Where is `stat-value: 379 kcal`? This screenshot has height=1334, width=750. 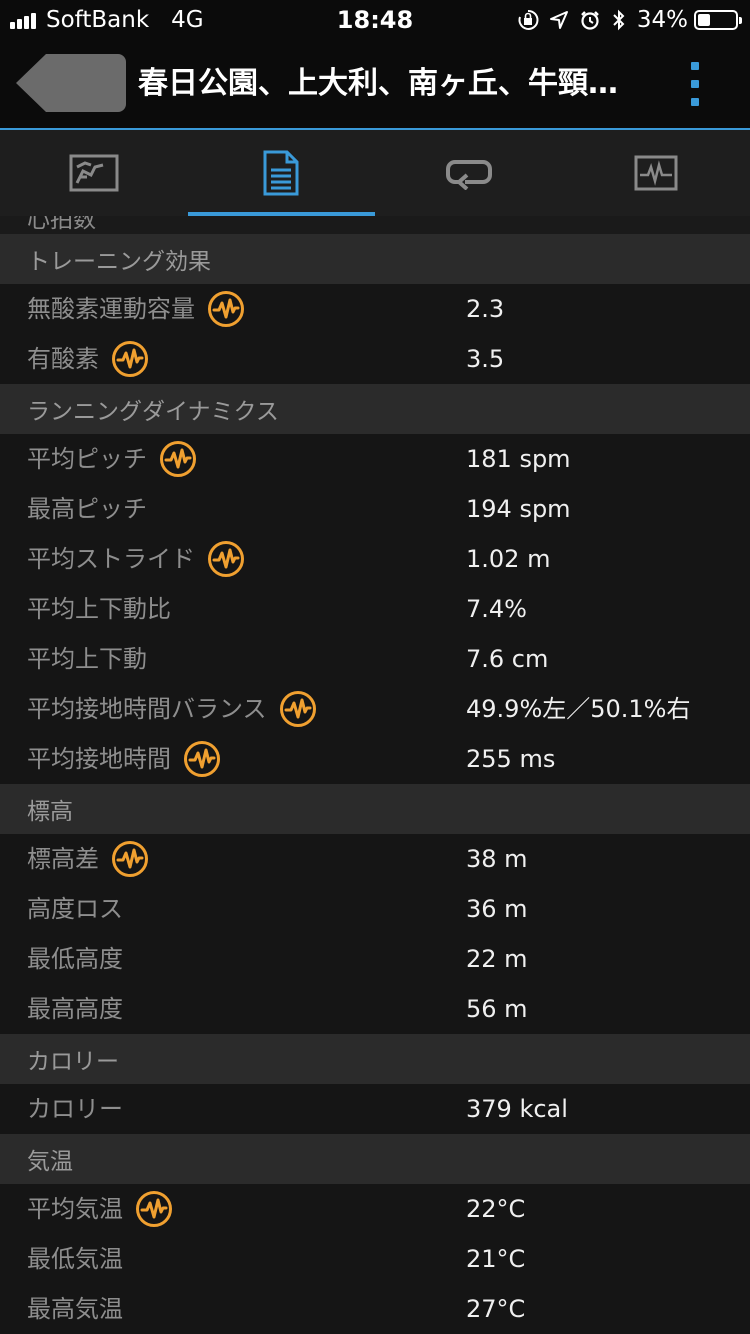
stat-value: 379 kcal is located at coordinates (517, 1109).